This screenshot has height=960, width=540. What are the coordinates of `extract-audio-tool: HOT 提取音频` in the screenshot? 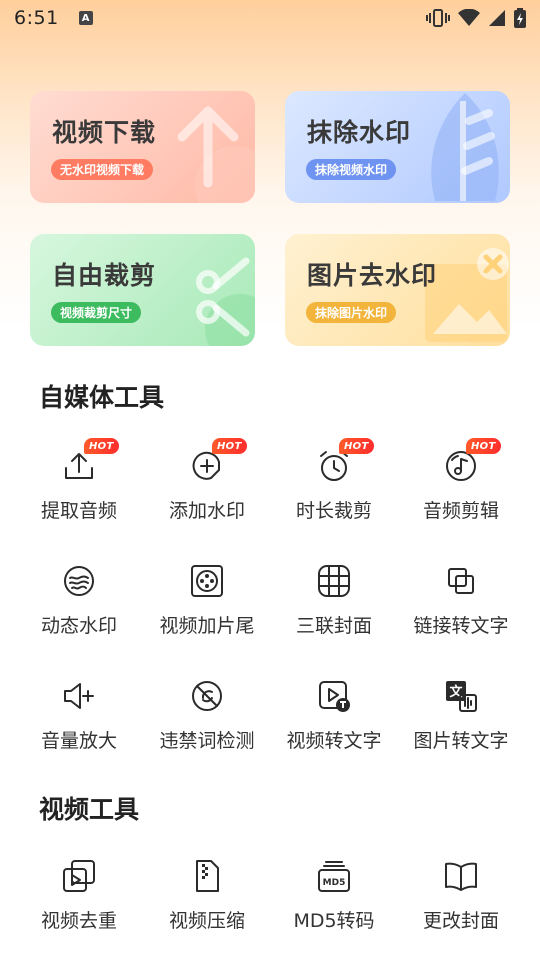 It's located at (79, 492).